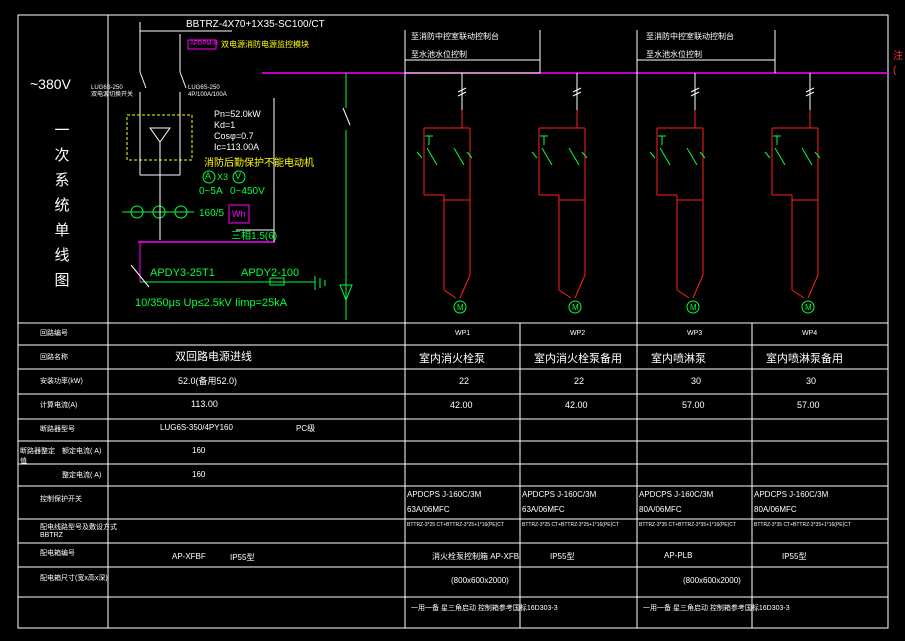  I want to click on switch-right-label: LUG6S-250 4P/100A/100A, so click(207, 91).